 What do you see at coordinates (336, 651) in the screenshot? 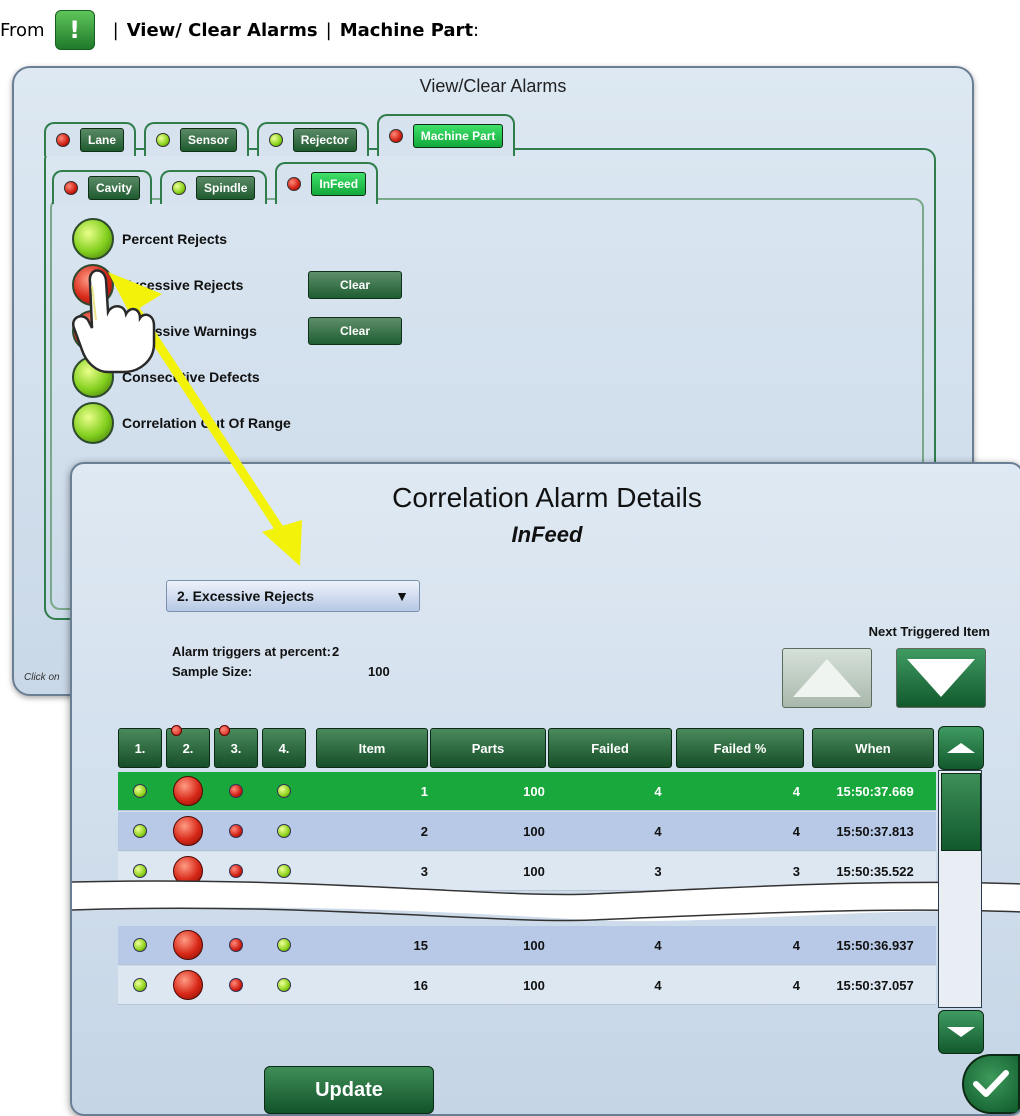
I see `alarm-triggers-value: 2` at bounding box center [336, 651].